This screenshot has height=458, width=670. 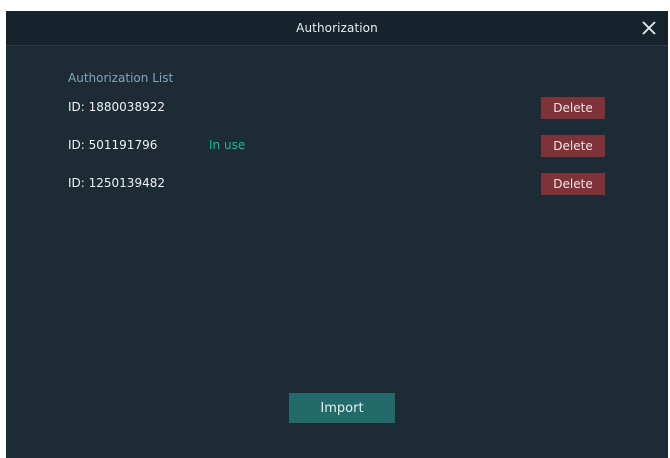 I want to click on list-item: ID: 1250139482 Delete, so click(x=337, y=184).